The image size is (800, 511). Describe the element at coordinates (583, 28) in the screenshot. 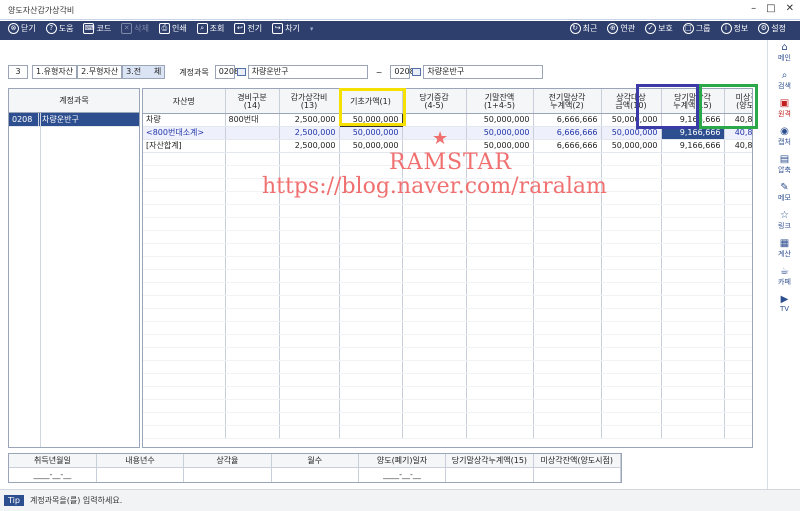

I see `toolbar-right-0-button: ↻ 최근` at that location.